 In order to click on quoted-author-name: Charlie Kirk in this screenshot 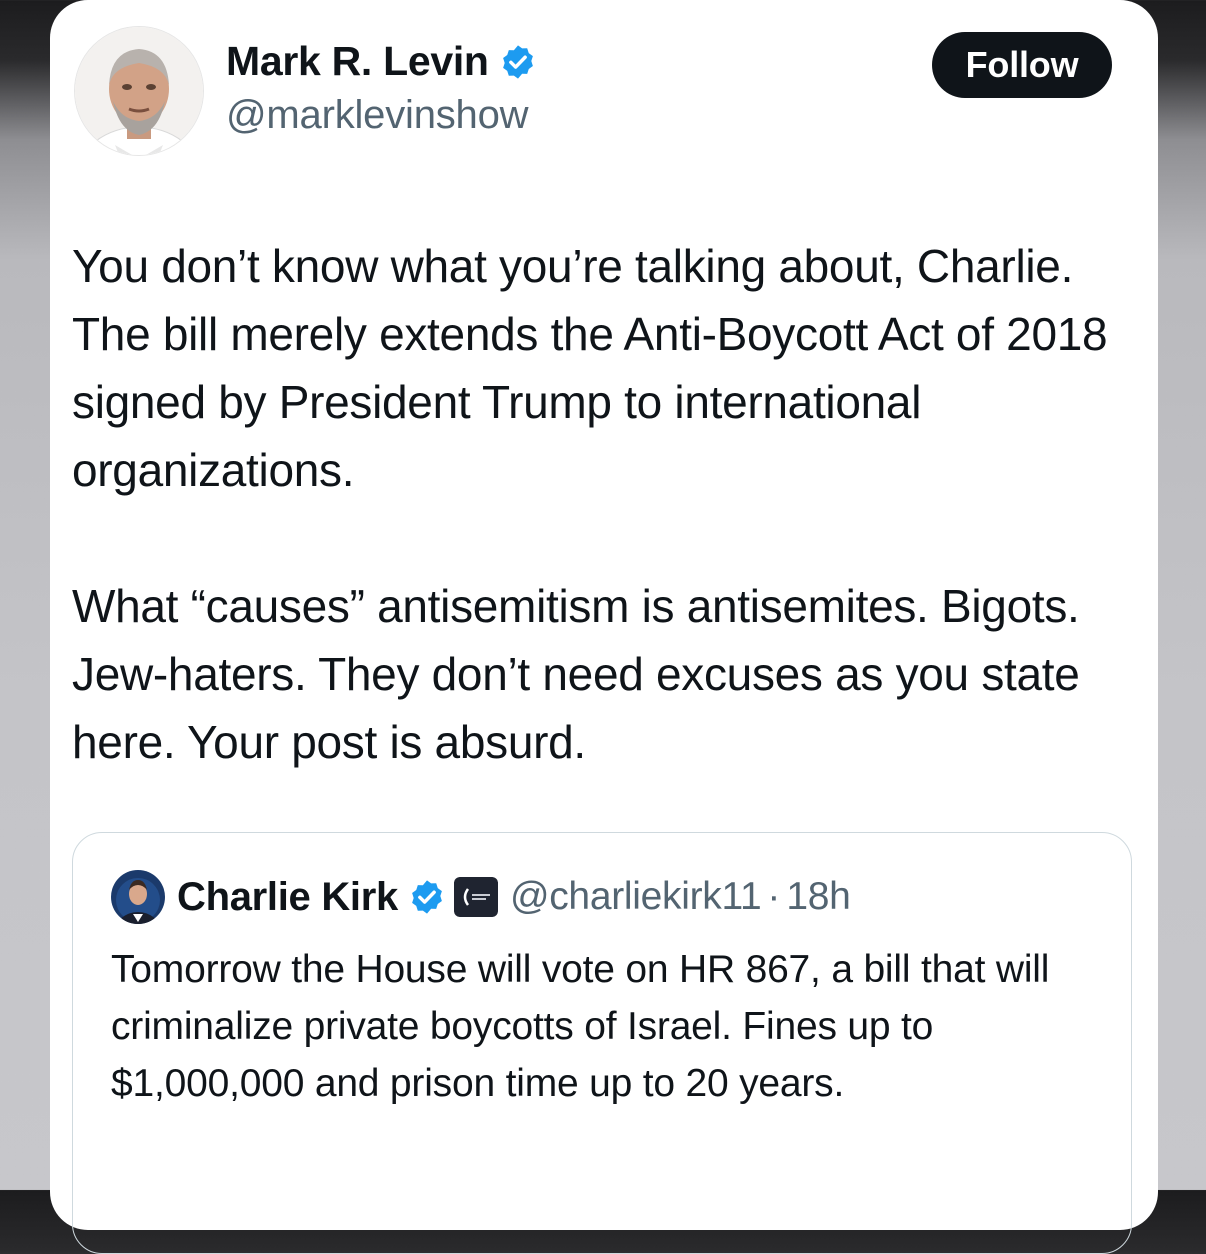, I will do `click(287, 897)`.